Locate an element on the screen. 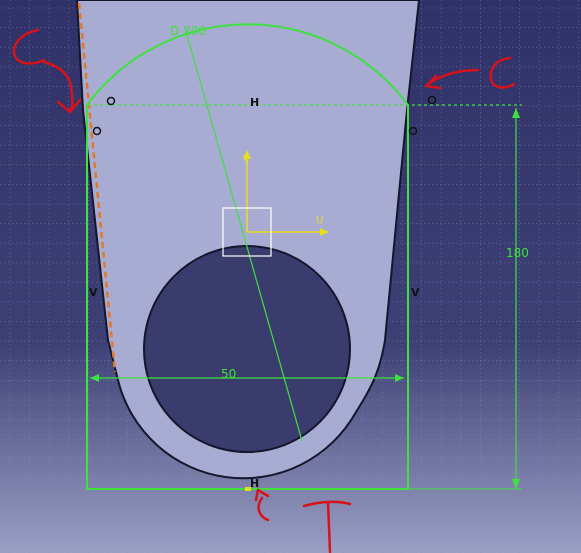 Image resolution: width=581 pixels, height=553 pixels. horizontal-constraint-top: H is located at coordinates (254, 102).